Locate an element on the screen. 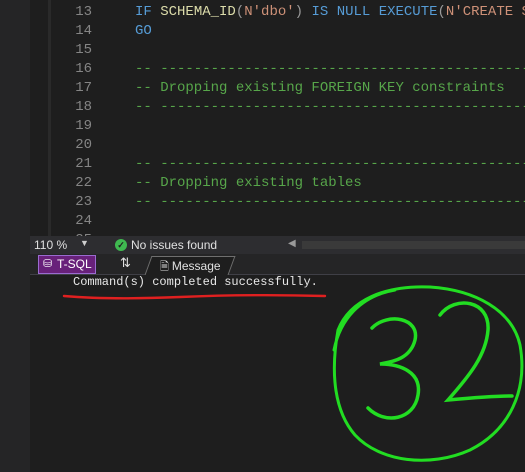  red-underline is located at coordinates (194, 297).